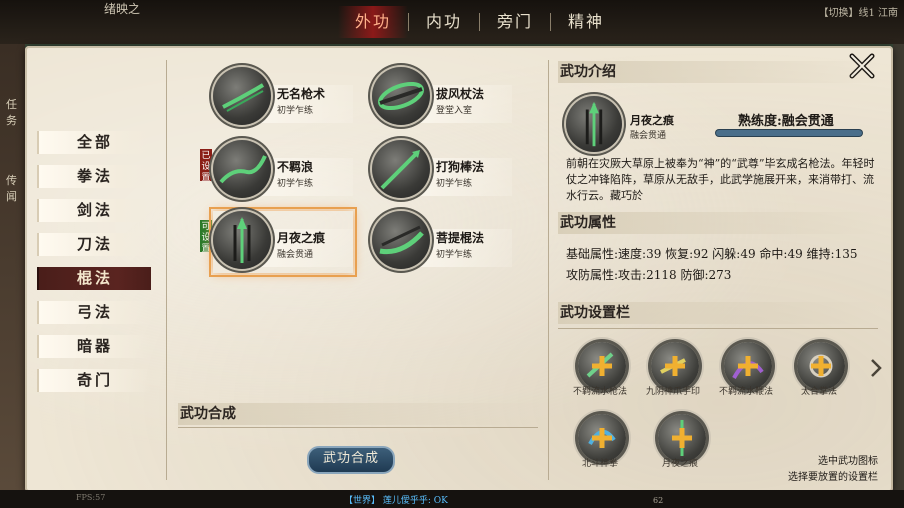 The width and height of the screenshot is (904, 508). Describe the element at coordinates (719, 313) in the screenshot. I see `slots-heading: 武功设置栏` at that location.